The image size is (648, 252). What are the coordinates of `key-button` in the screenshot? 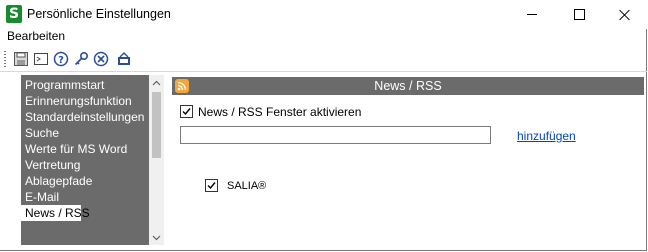 It's located at (81, 59).